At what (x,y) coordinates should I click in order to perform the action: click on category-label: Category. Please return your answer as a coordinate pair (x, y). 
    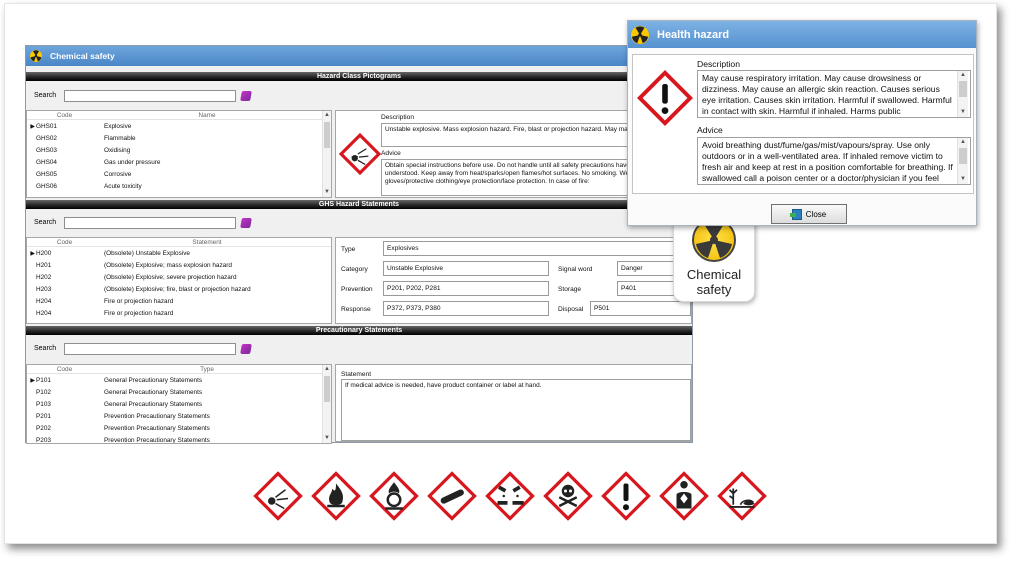
    Looking at the image, I should click on (354, 269).